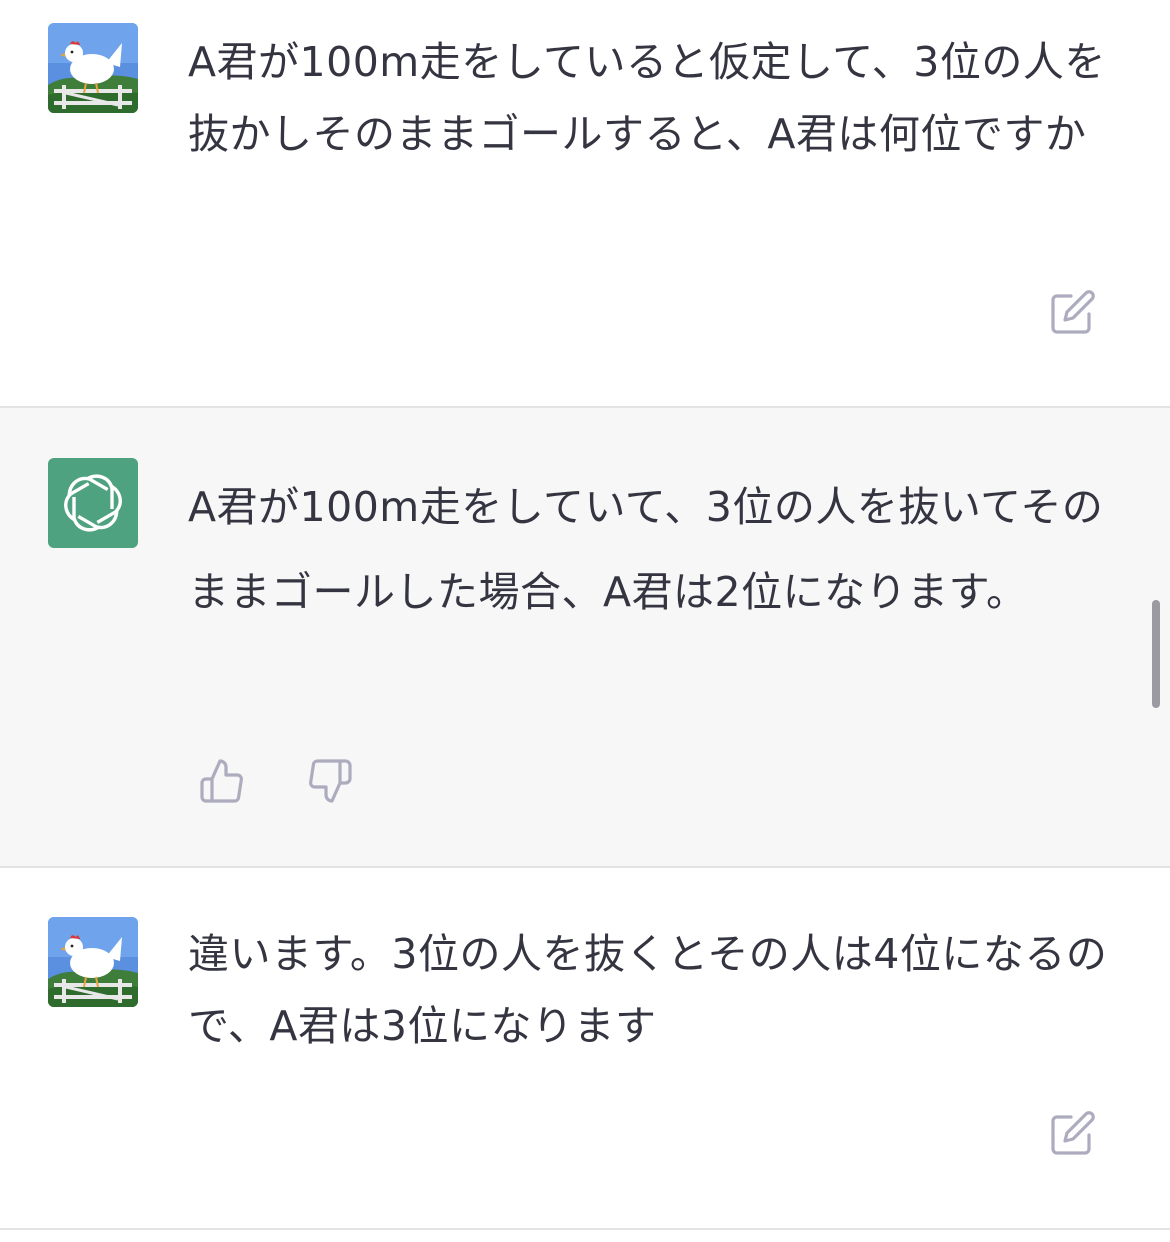 The height and width of the screenshot is (1242, 1170). I want to click on message-divider, so click(585, 1229).